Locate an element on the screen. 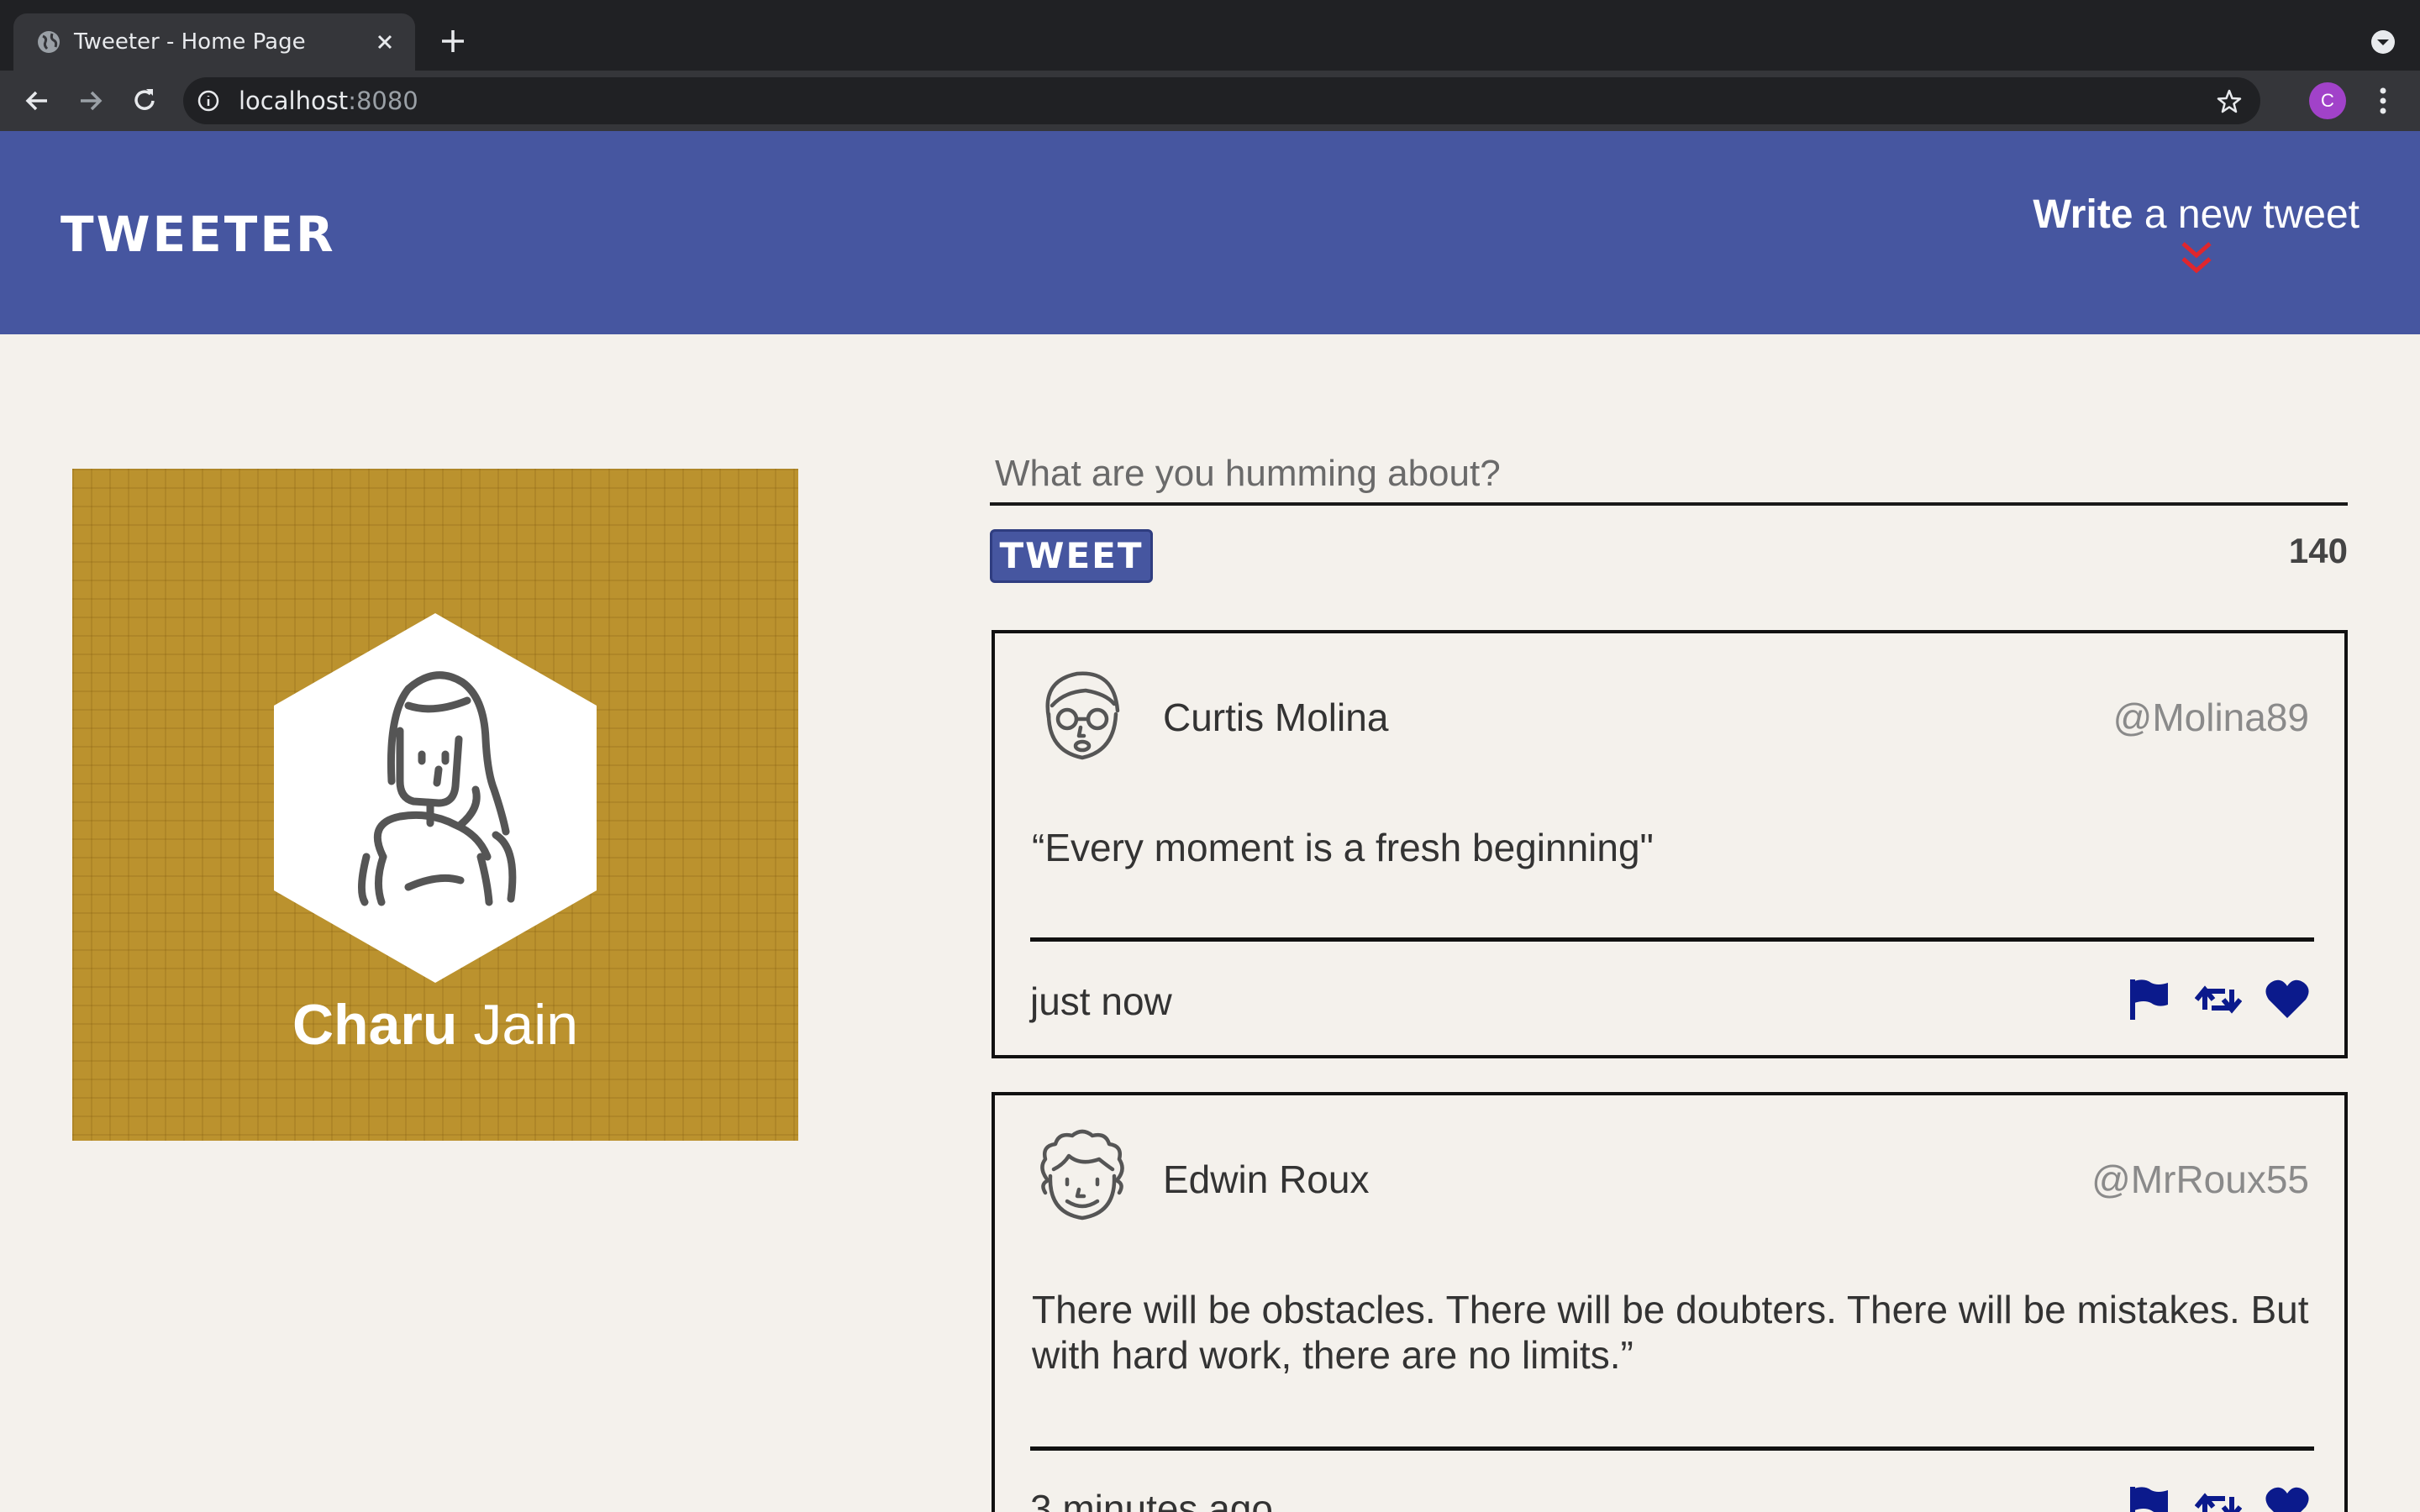 The width and height of the screenshot is (2420, 1512). tweet-timestamp: just now is located at coordinates (1101, 1001).